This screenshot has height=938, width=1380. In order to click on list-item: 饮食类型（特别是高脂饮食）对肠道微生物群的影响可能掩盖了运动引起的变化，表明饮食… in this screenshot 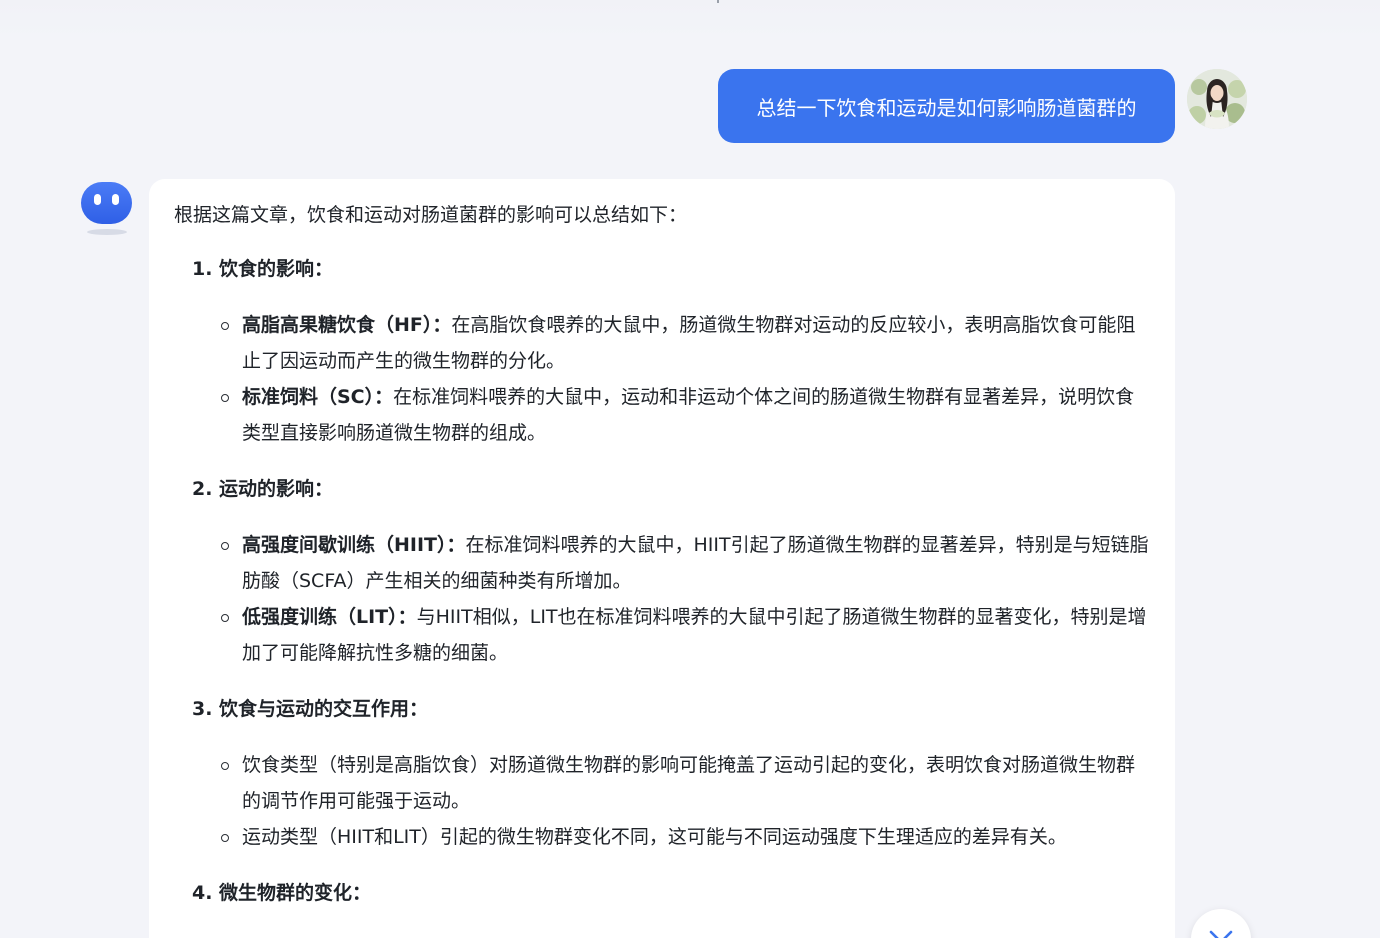, I will do `click(661, 783)`.